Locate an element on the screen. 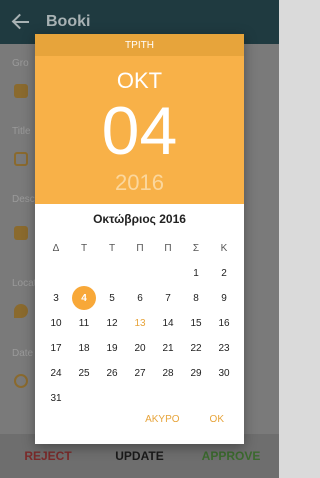 The image size is (320, 478). field-label-location: Locat is located at coordinates (24, 283).